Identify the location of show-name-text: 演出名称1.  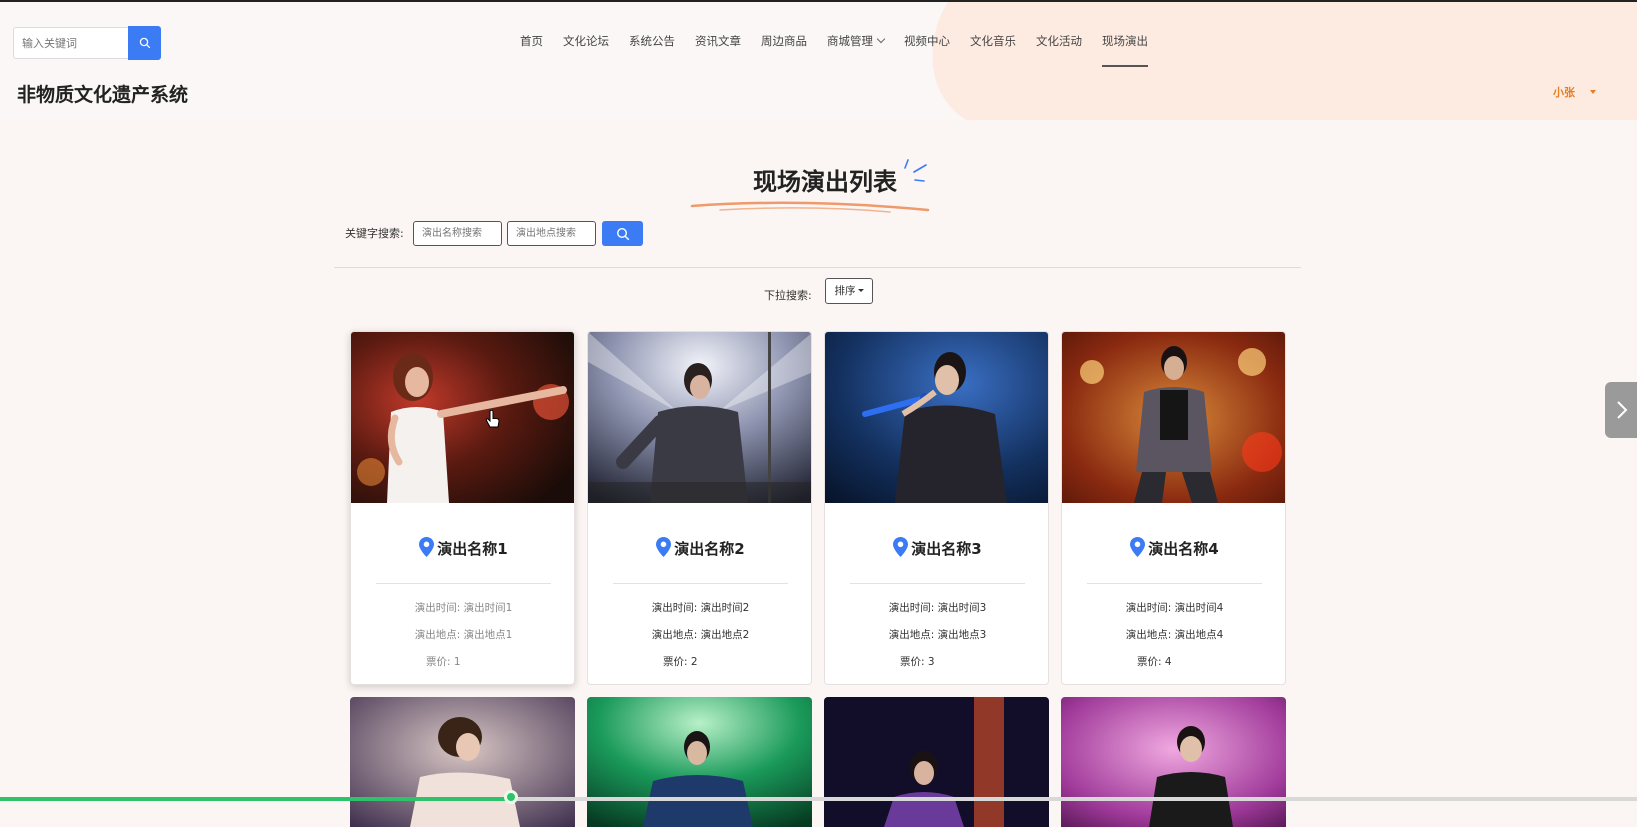
(472, 549).